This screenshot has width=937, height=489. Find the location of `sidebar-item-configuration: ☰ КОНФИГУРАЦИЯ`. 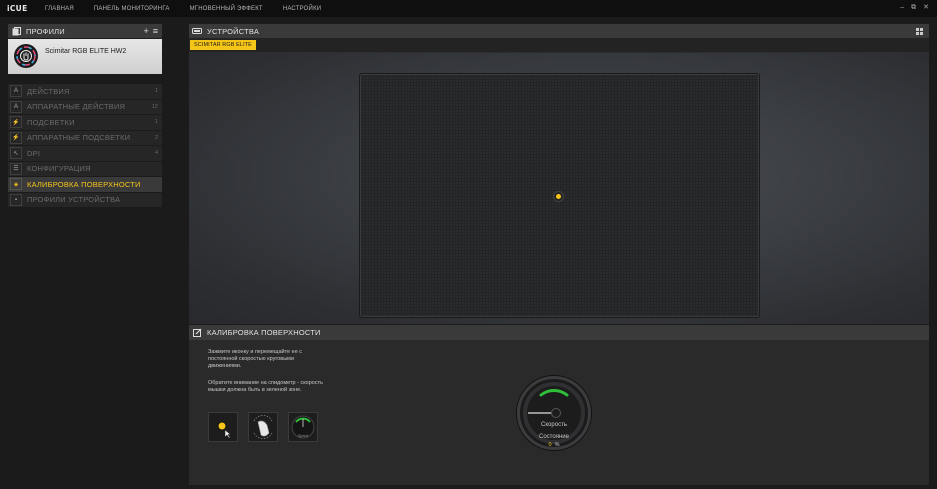

sidebar-item-configuration: ☰ КОНФИГУРАЦИЯ is located at coordinates (85, 168).